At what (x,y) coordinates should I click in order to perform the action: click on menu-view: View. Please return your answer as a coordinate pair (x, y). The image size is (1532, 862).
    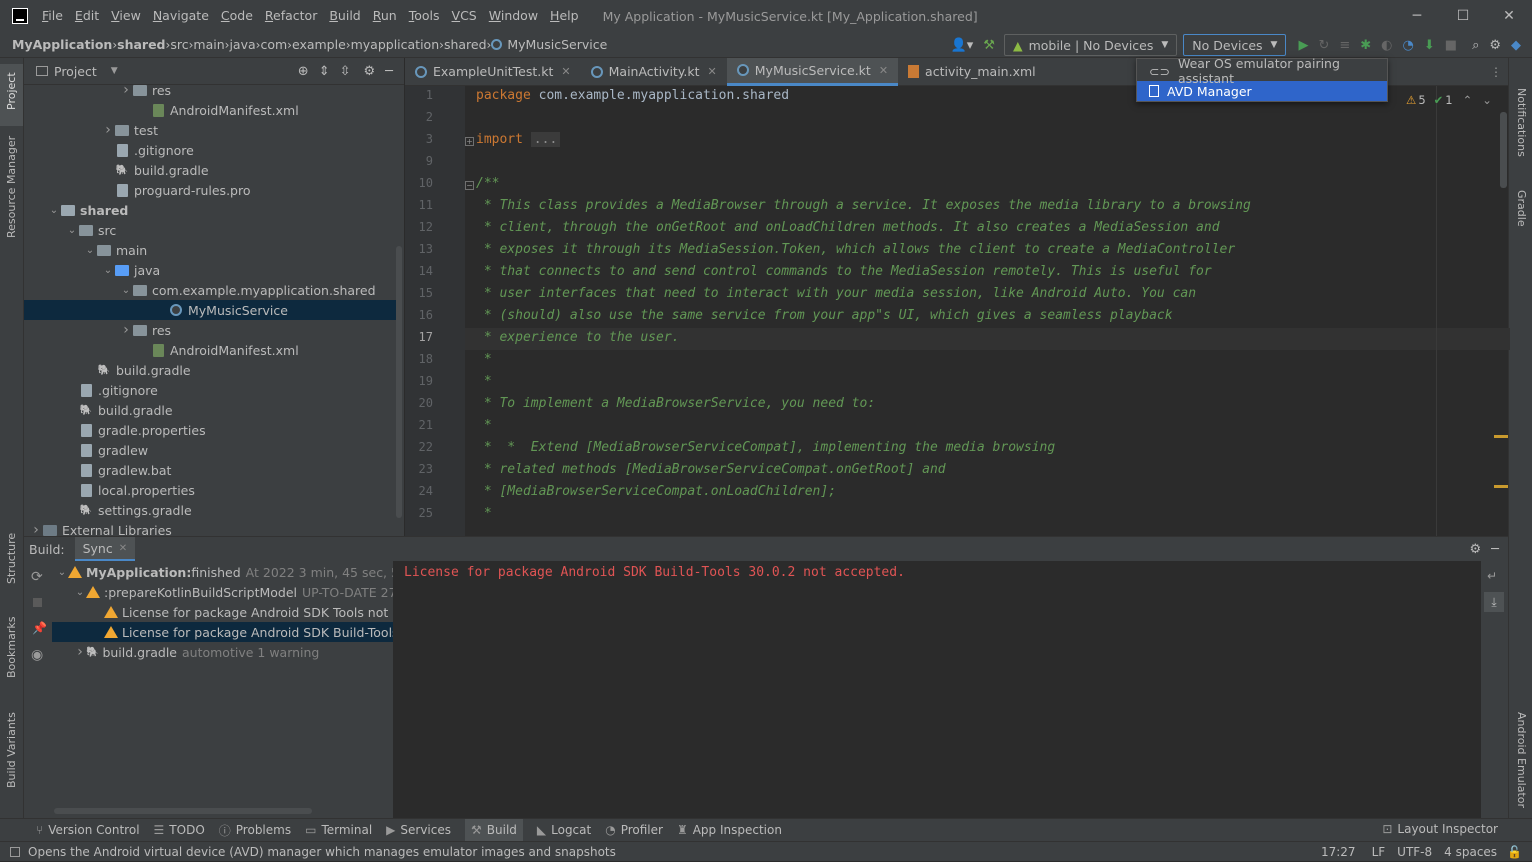
    Looking at the image, I should click on (126, 16).